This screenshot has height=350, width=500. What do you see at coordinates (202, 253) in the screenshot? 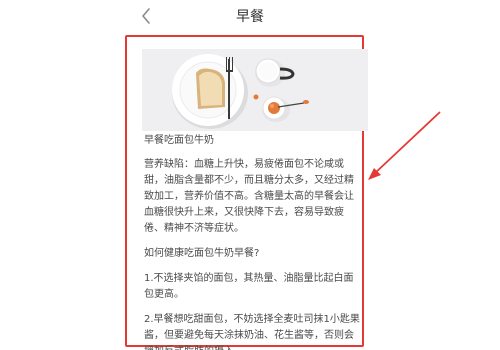
I see `article-paragraph: 如何健康吃面包牛奶早餐?` at bounding box center [202, 253].